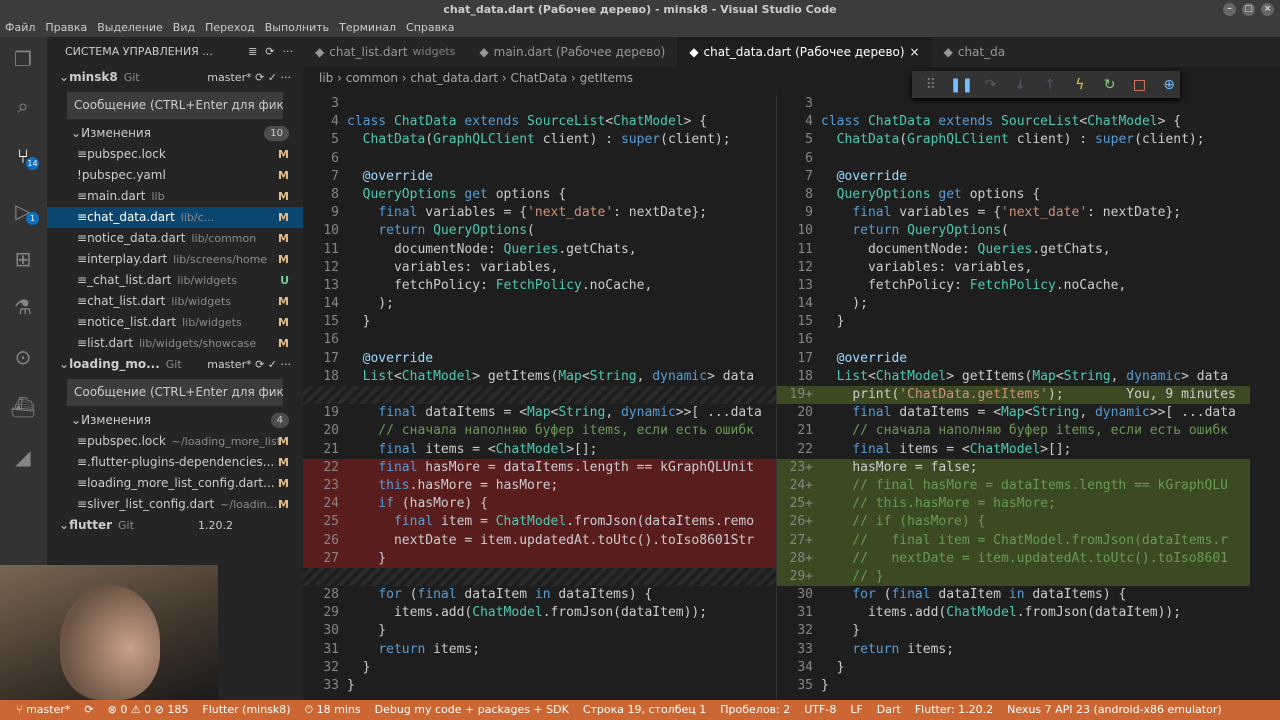  Describe the element at coordinates (288, 52) in the screenshot. I see `more-icon: ···` at that location.